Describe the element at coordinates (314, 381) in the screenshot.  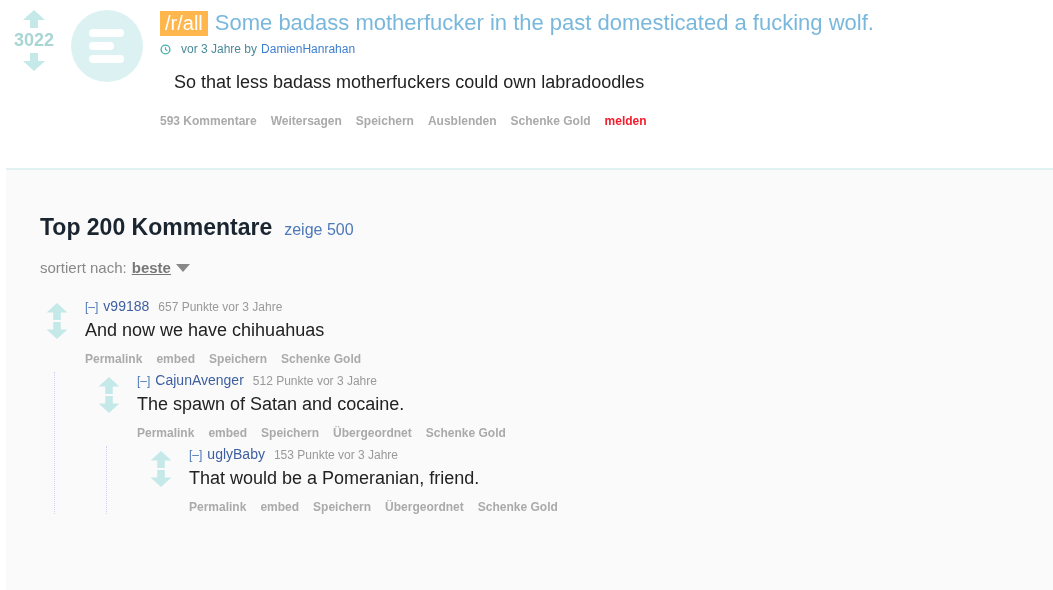
I see `comment-meta: 512 Punkte vor 3 Jahre` at that location.